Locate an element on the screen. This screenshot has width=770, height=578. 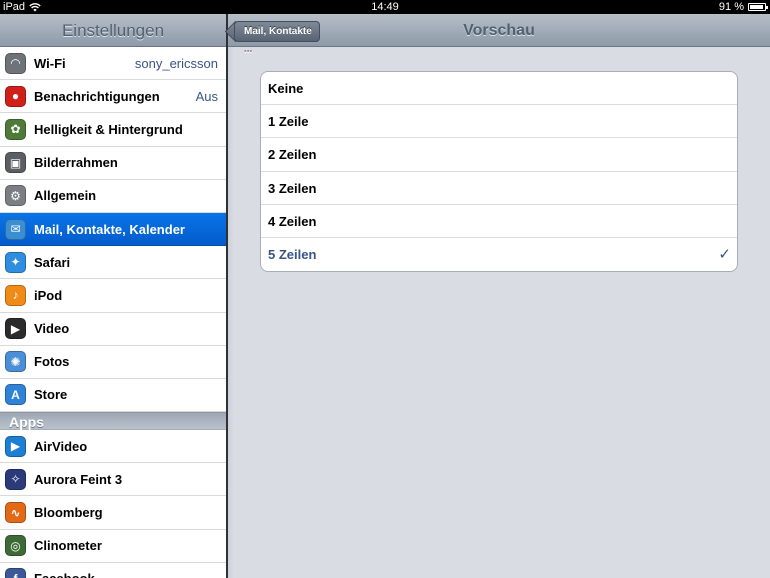
status-bar: iPad 14:49 91 % is located at coordinates (385, 7).